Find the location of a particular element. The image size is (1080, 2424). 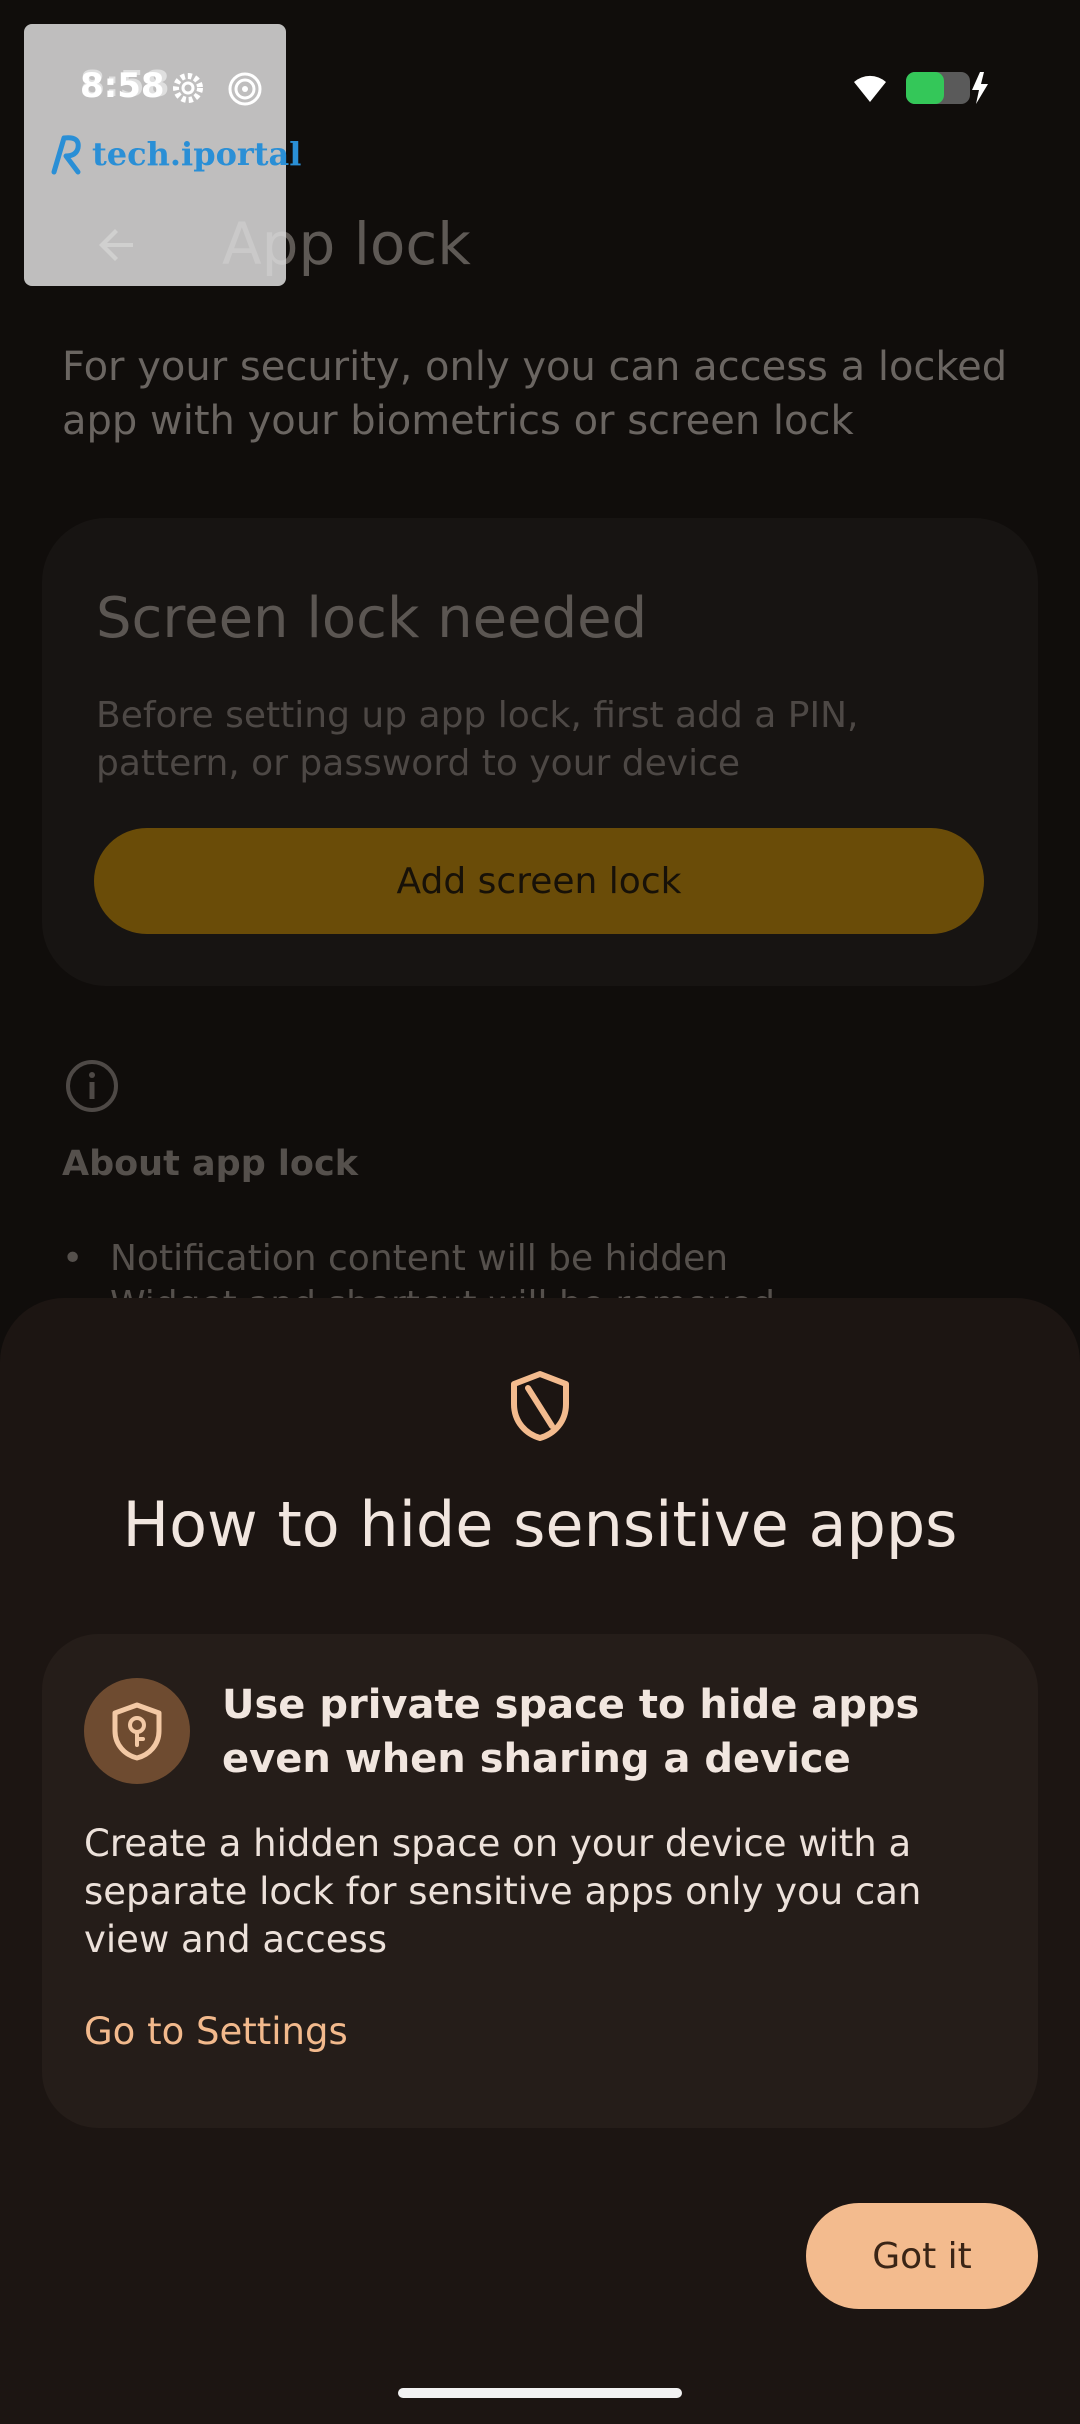

about-bullet: • Notification content will be hidden is located at coordinates (395, 1258).